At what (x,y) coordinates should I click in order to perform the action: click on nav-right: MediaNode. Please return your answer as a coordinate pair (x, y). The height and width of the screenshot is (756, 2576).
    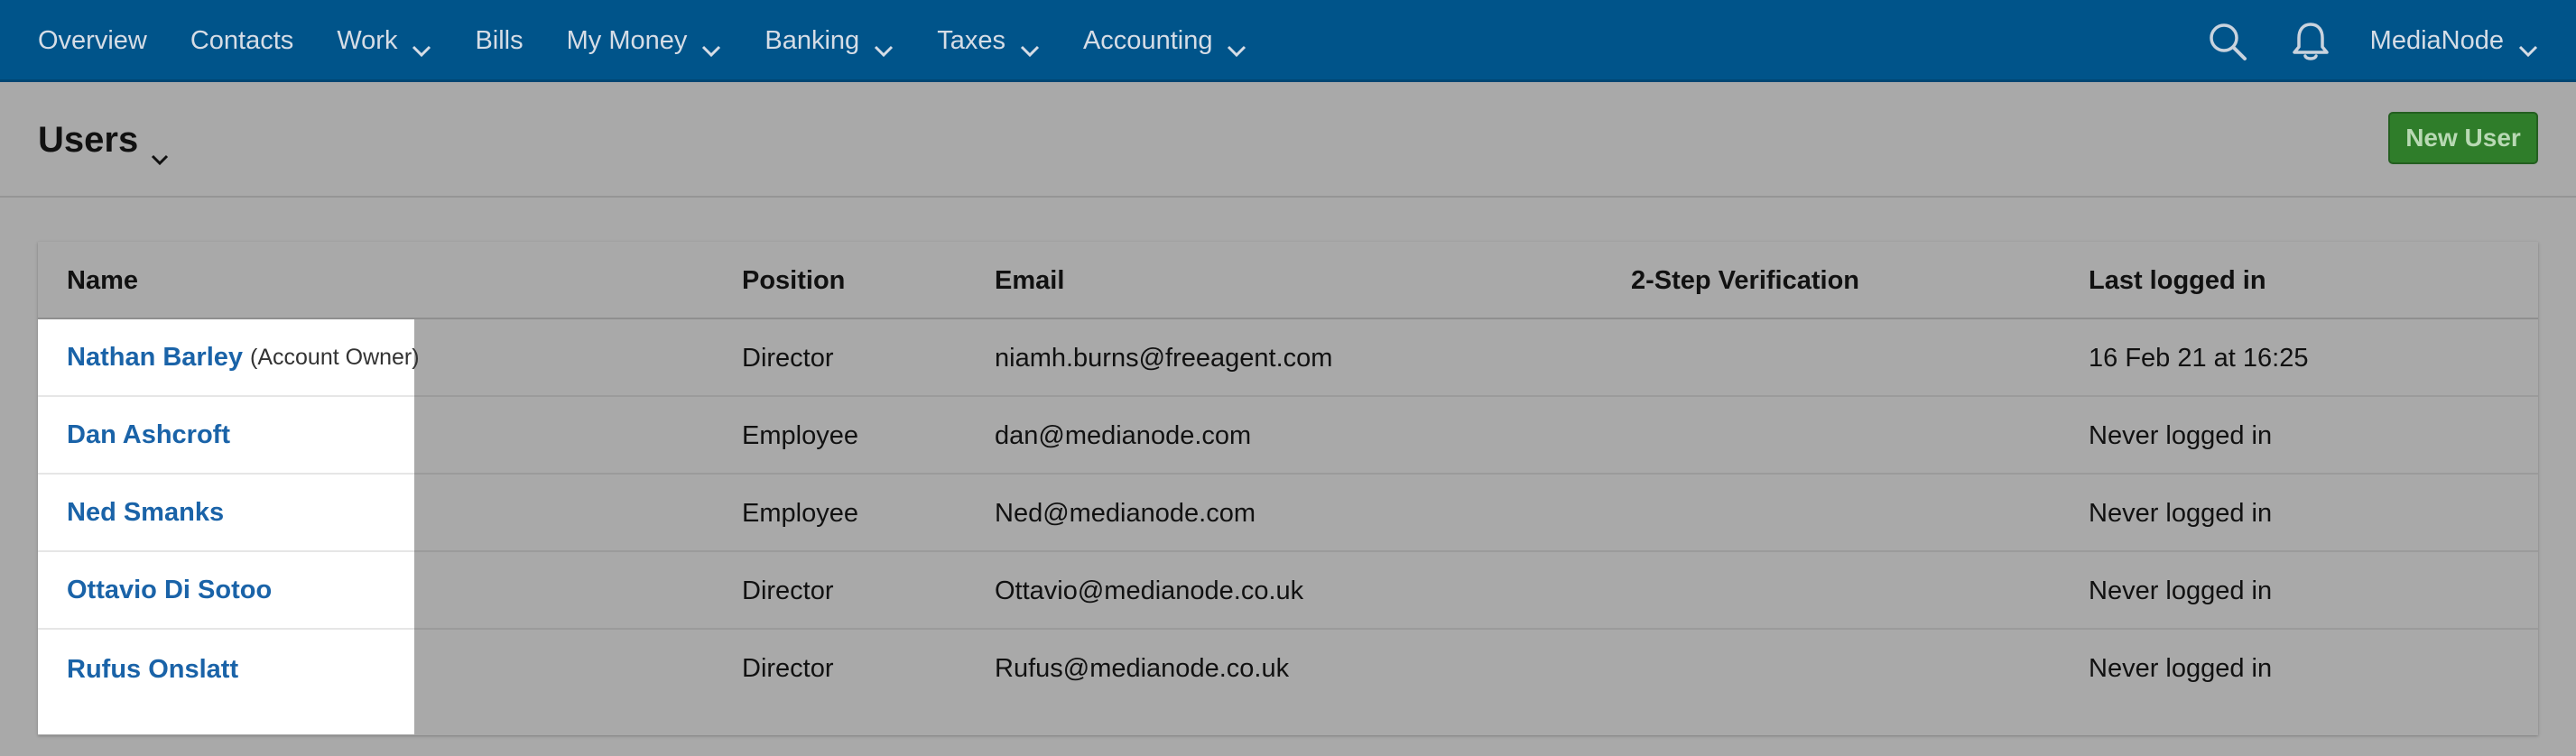
    Looking at the image, I should click on (2391, 41).